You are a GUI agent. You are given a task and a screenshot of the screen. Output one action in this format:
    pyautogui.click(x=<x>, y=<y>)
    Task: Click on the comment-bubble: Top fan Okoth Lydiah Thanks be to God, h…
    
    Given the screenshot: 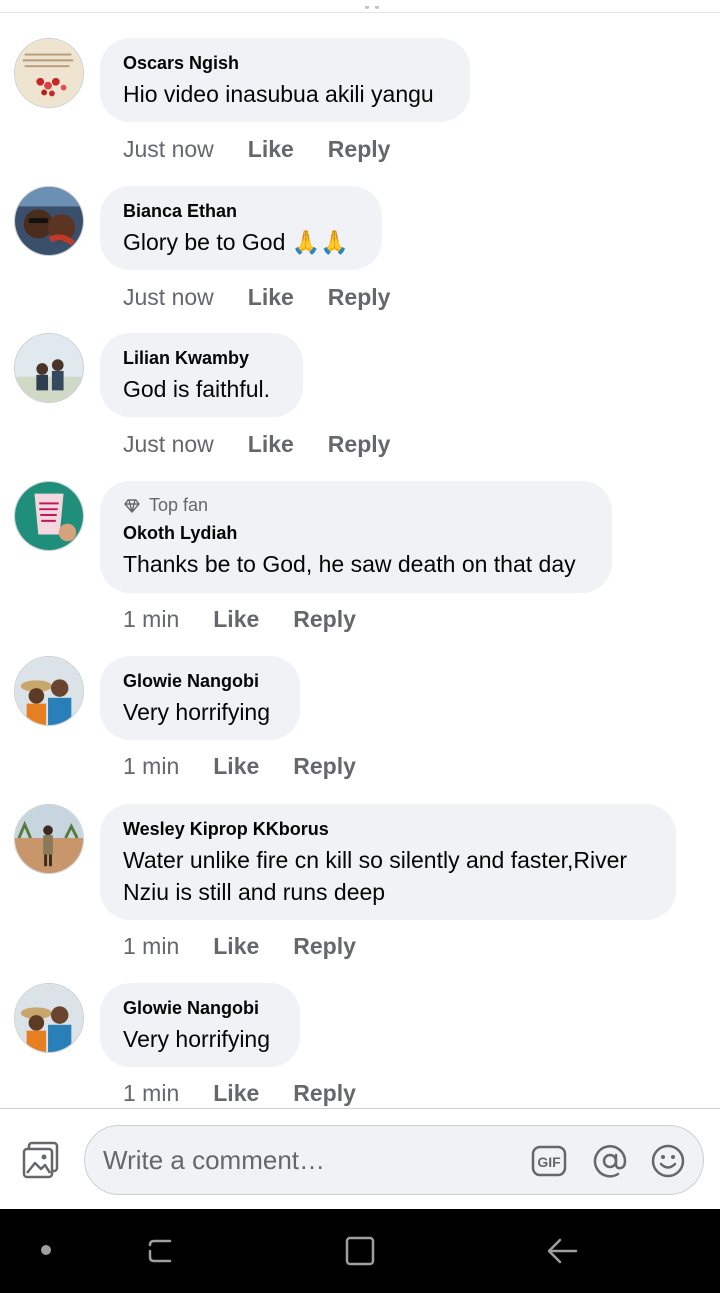 What is the action you would take?
    pyautogui.click(x=356, y=537)
    